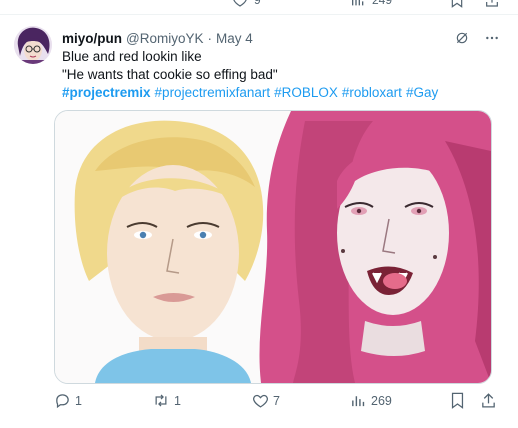  I want to click on views-count: 269, so click(381, 400).